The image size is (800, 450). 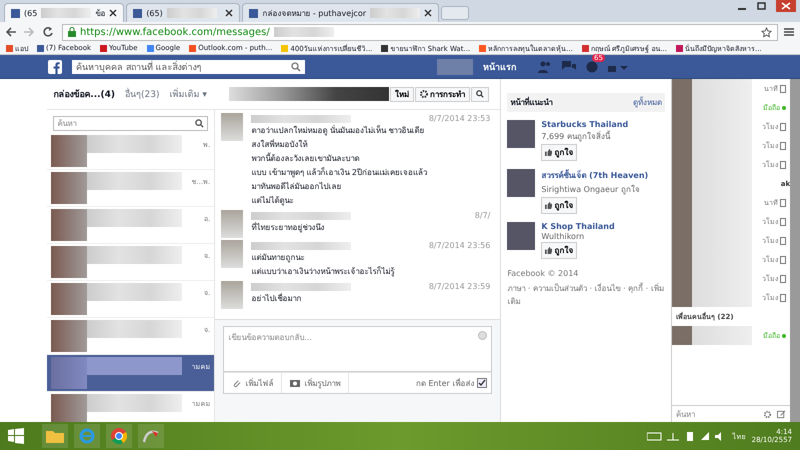 I want to click on folder-tab: กล่องข้อค...(4), so click(x=84, y=94).